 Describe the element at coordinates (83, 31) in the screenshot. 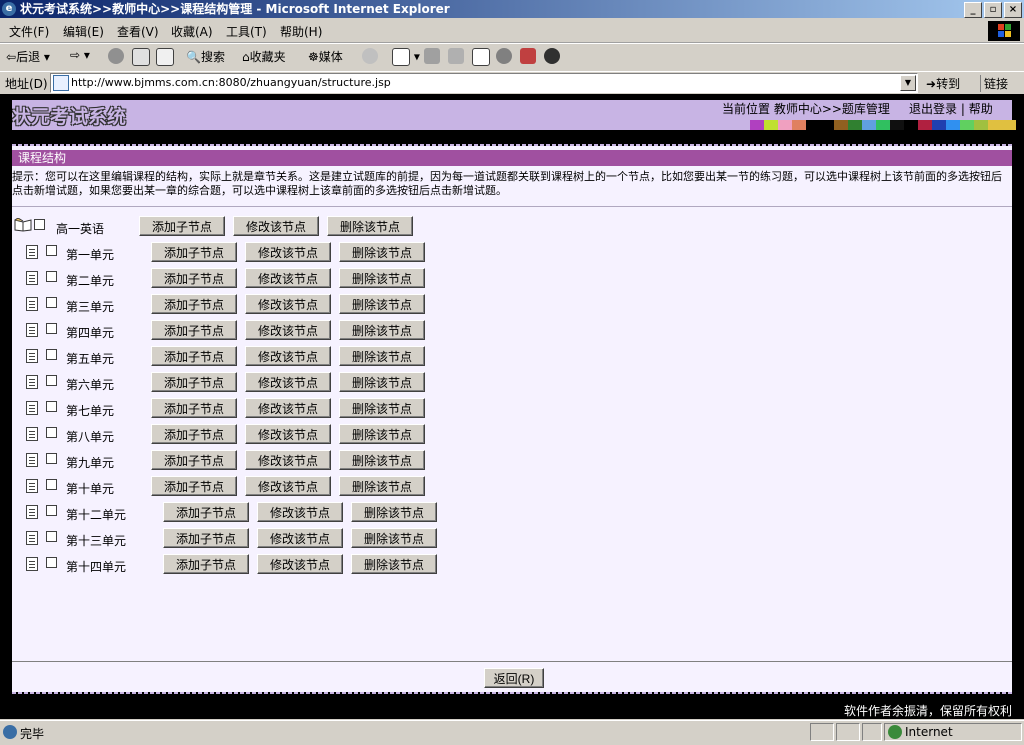

I see `menu-edit: 编辑(E)` at that location.